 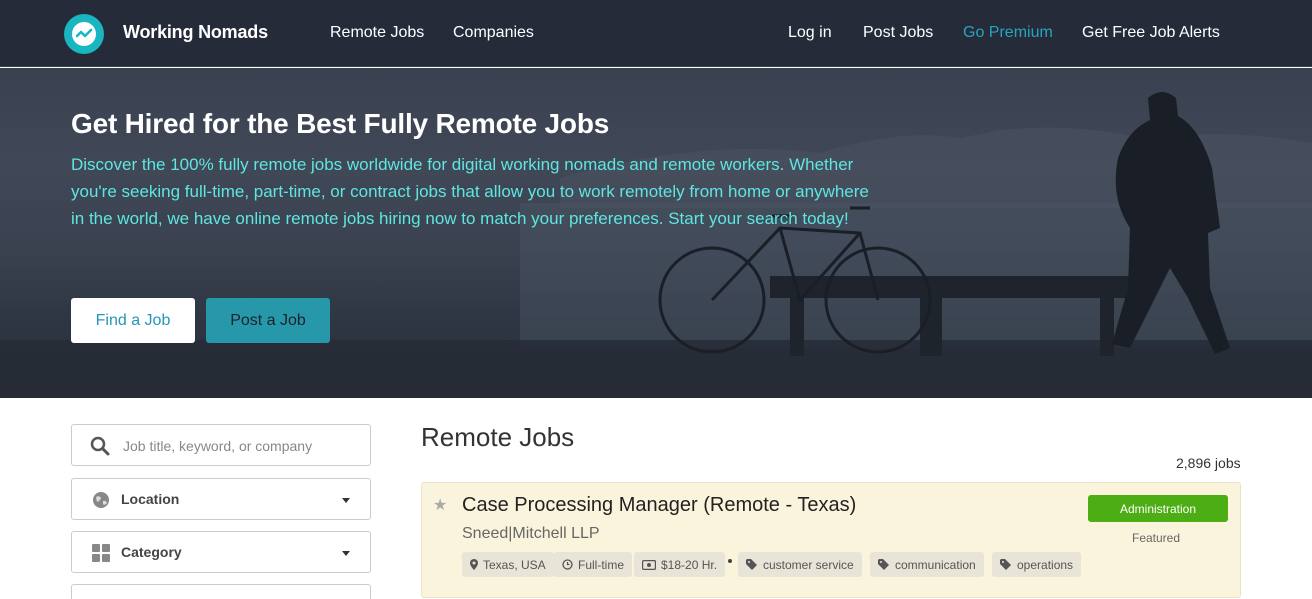 I want to click on grid-icon, so click(x=101, y=555).